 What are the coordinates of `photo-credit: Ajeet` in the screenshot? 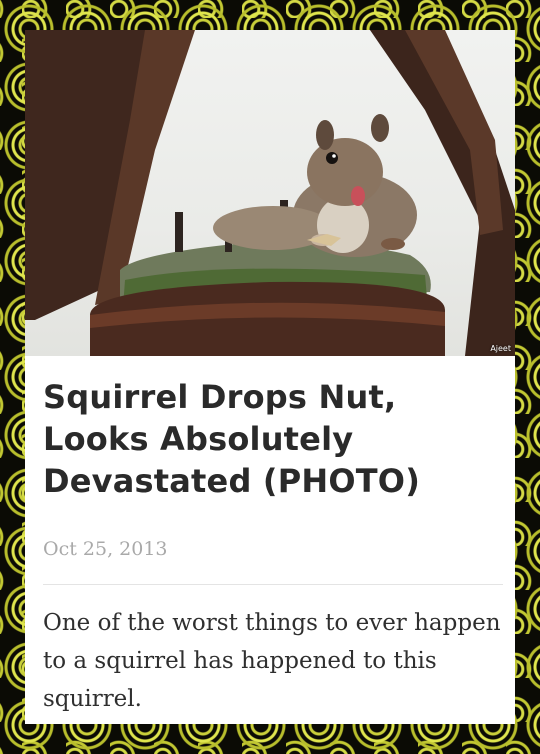 It's located at (500, 348).